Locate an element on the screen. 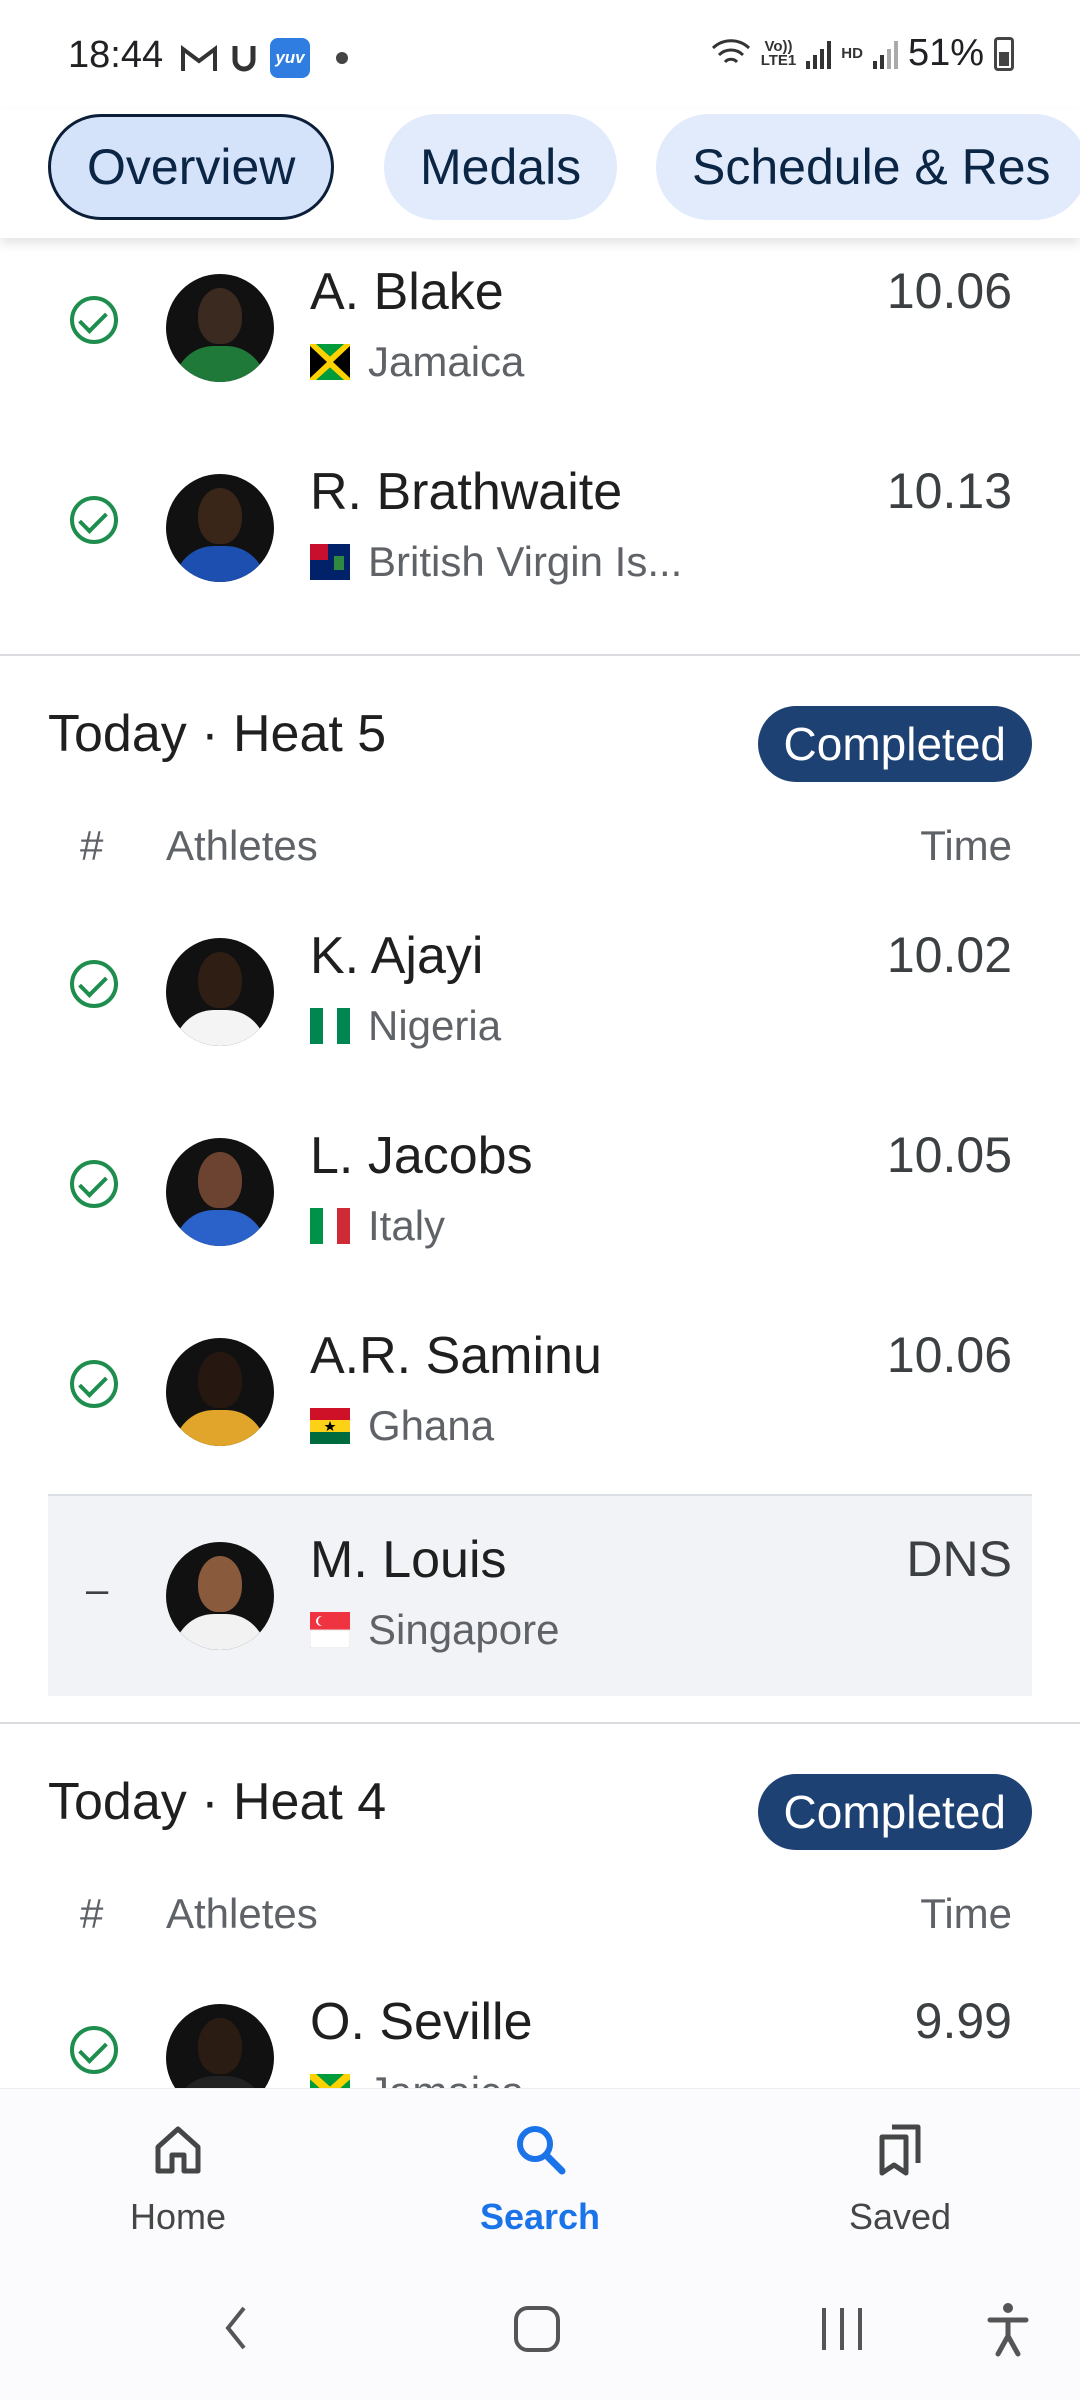 The width and height of the screenshot is (1080, 2400). singapore-flag-icon is located at coordinates (330, 1630).